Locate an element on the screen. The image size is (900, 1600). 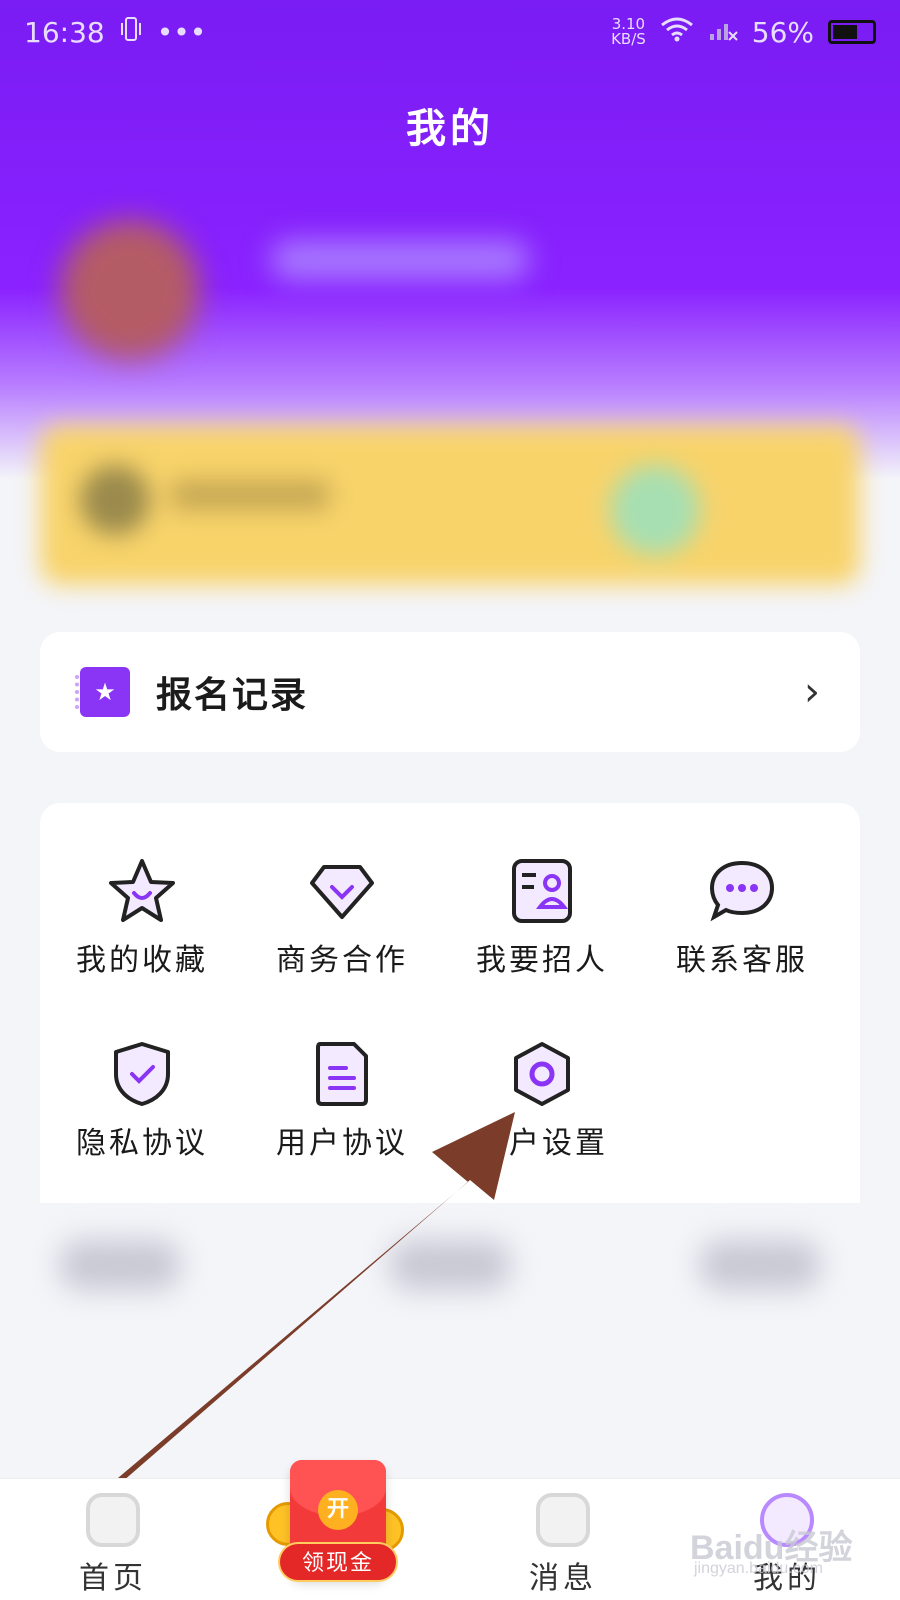
blurred-content is located at coordinates (450, 1270).